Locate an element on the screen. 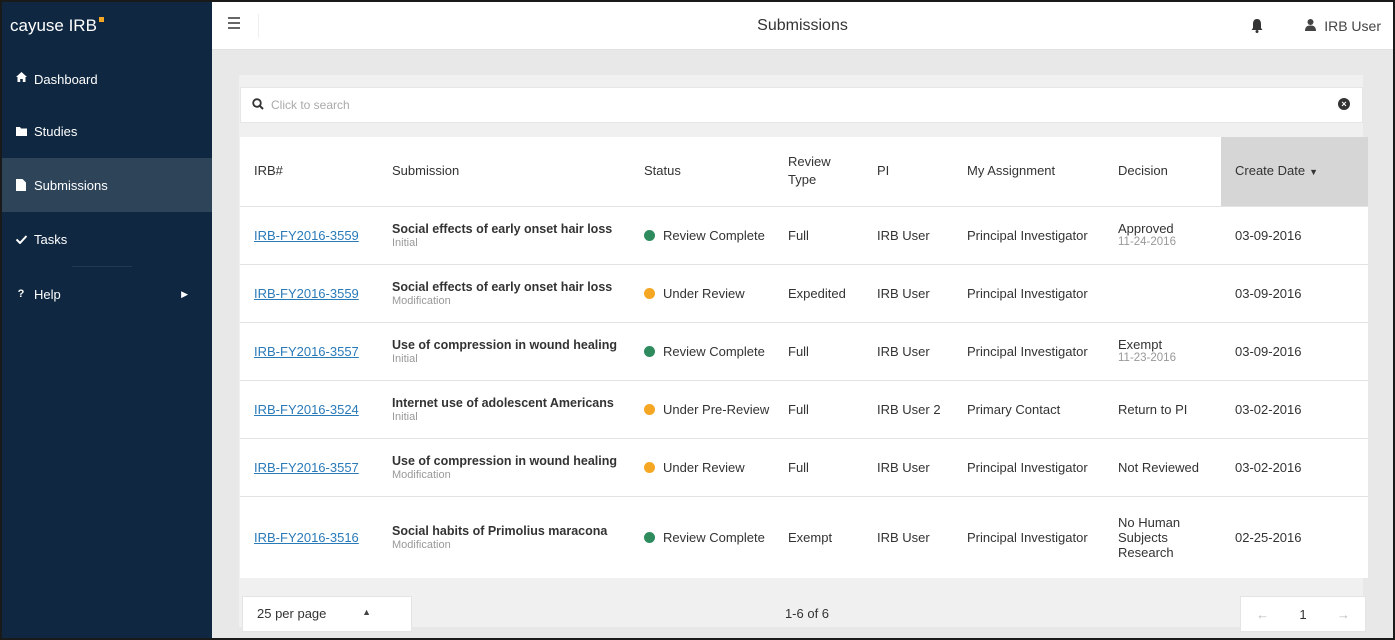 The width and height of the screenshot is (1395, 640). sidebar-item-label: Dashboard is located at coordinates (66, 79).